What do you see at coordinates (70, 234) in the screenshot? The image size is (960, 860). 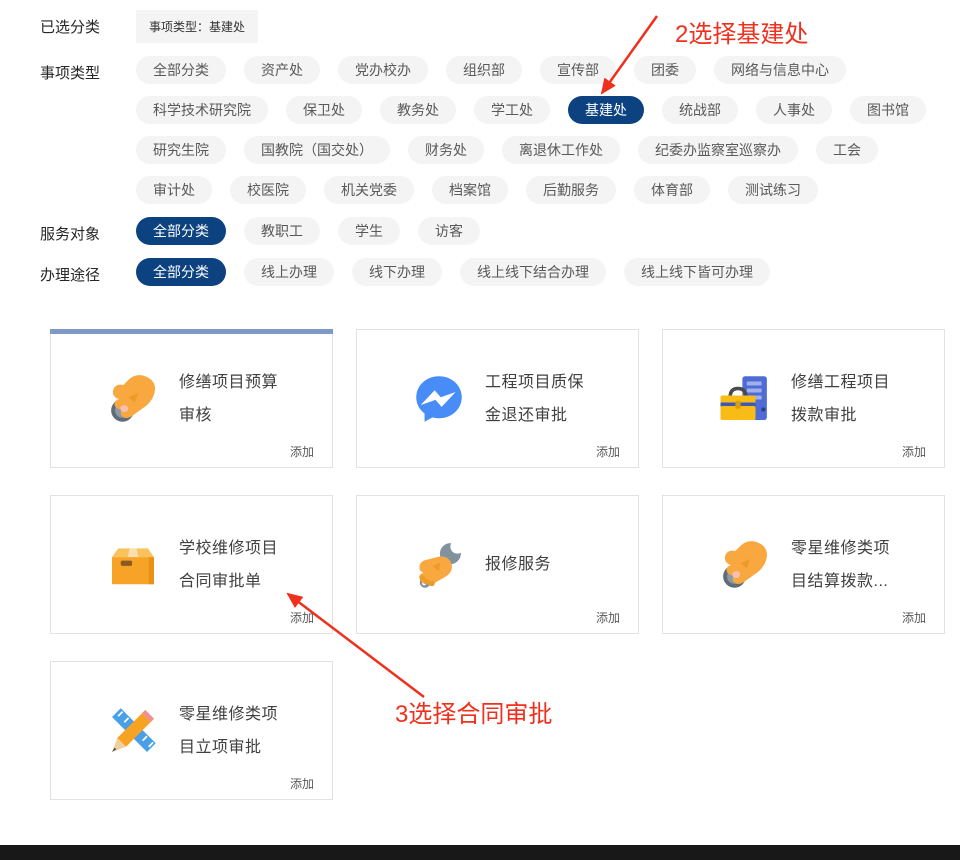 I see `service-target-label: 服务对象` at bounding box center [70, 234].